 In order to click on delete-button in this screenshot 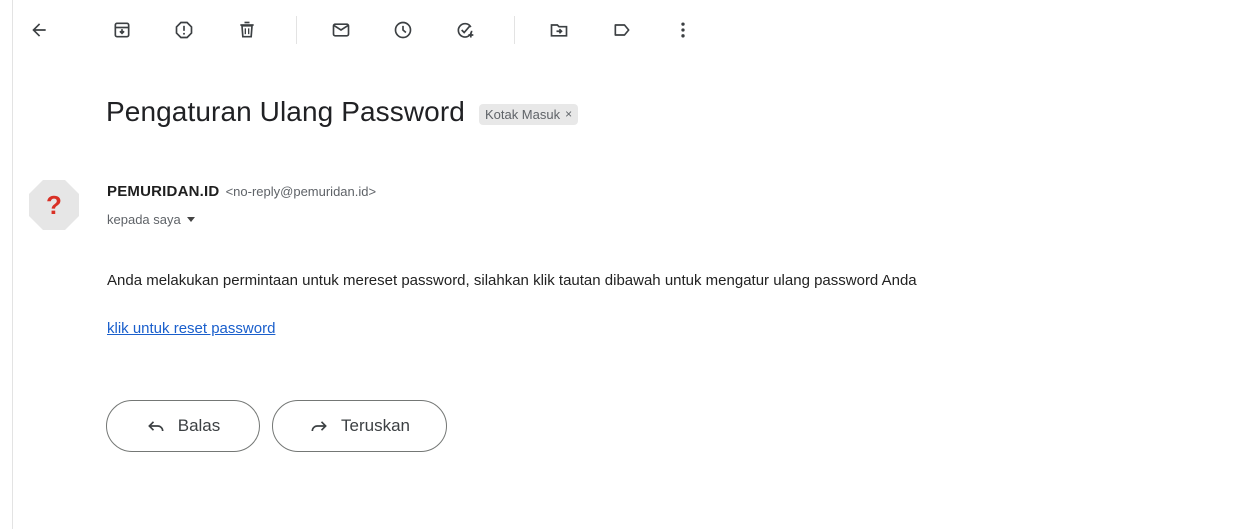, I will do `click(247, 30)`.